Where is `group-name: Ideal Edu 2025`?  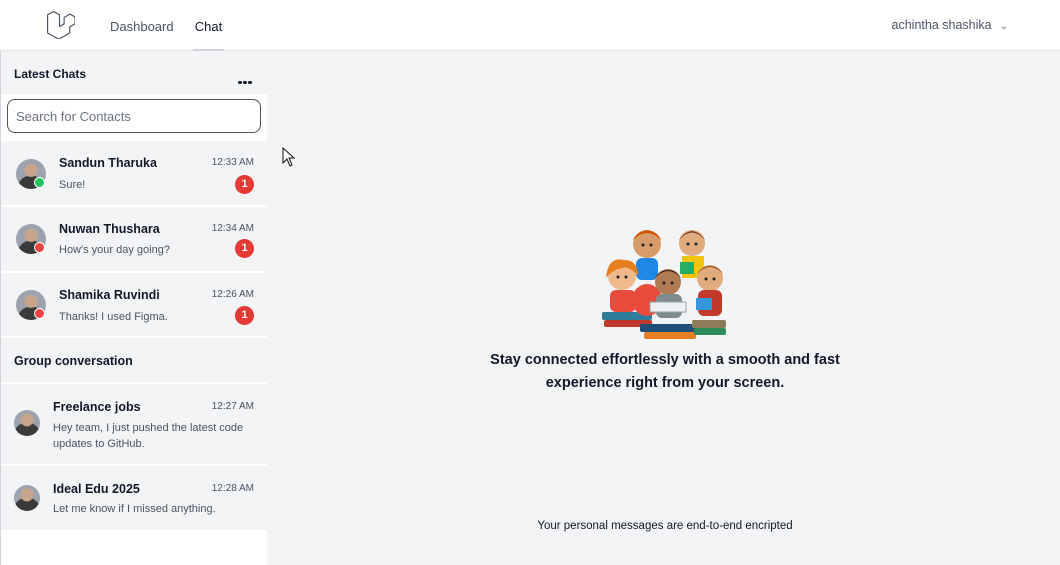 group-name: Ideal Edu 2025 is located at coordinates (96, 489).